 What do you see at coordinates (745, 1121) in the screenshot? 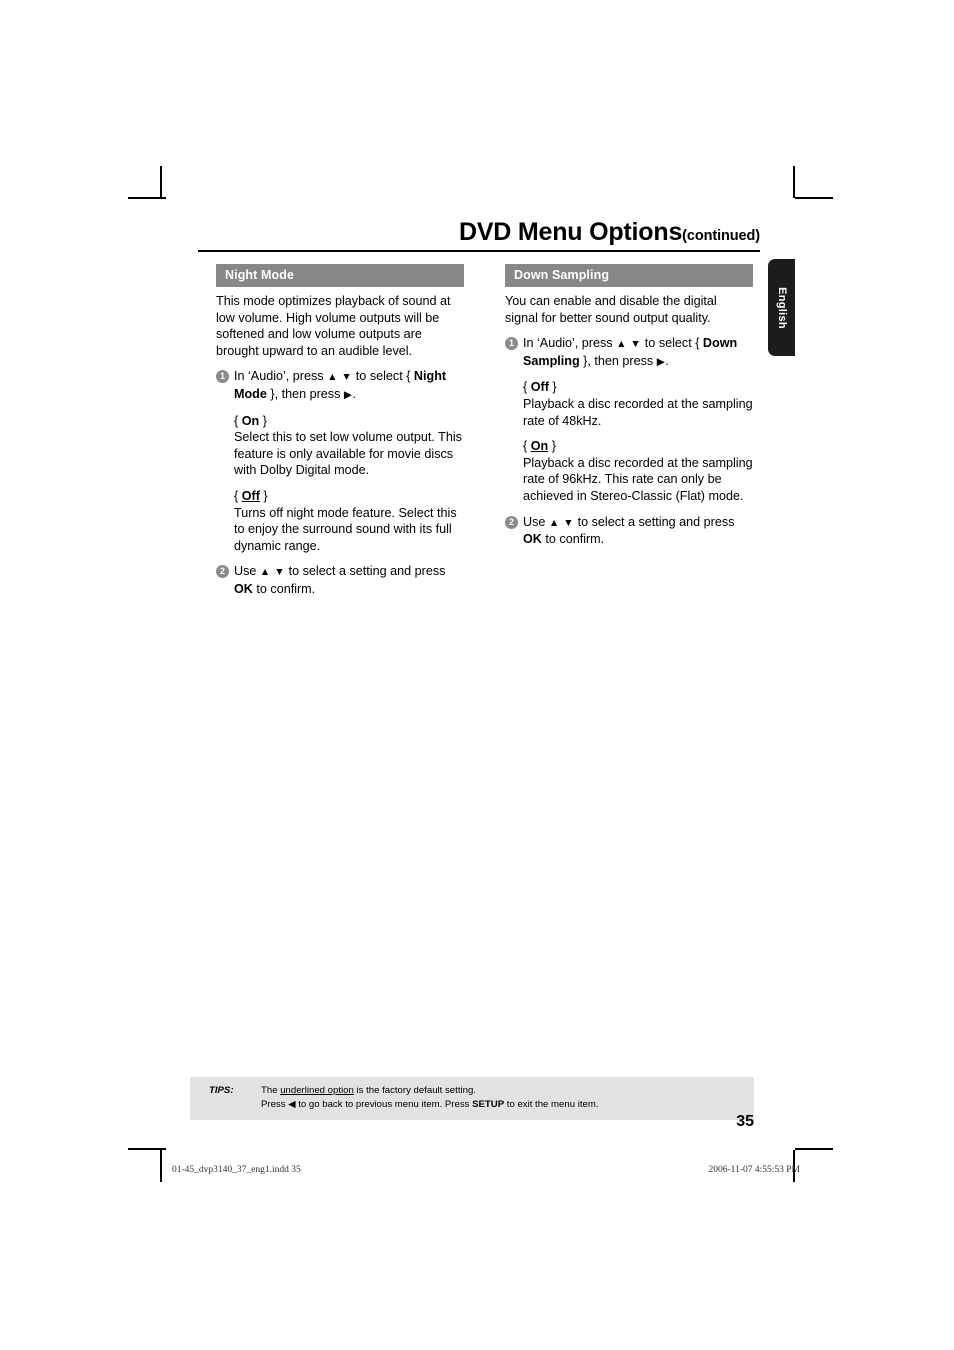
I see `page-number: 35` at bounding box center [745, 1121].